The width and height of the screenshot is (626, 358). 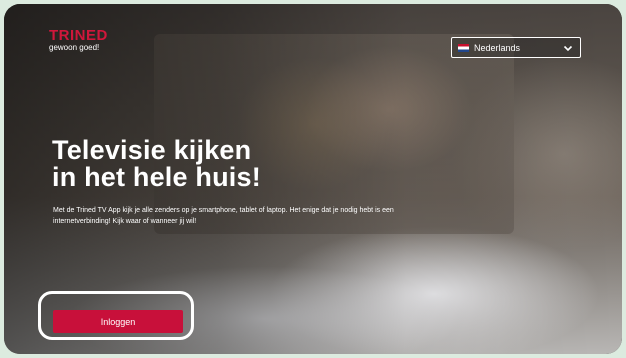 What do you see at coordinates (78, 35) in the screenshot?
I see `brand-name: TRINED` at bounding box center [78, 35].